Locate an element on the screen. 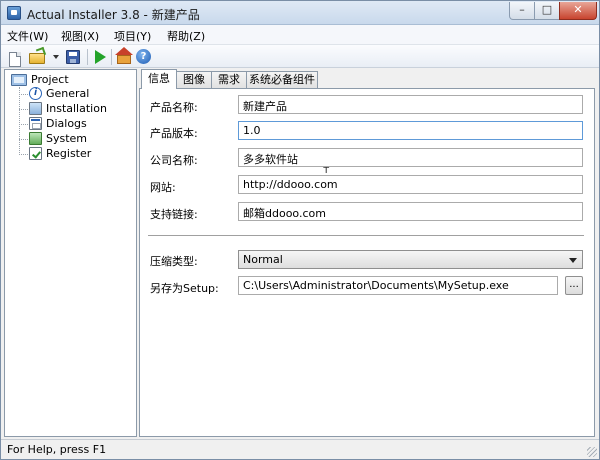 This screenshot has width=600, height=460. tree-item-register: Register is located at coordinates (74, 154).